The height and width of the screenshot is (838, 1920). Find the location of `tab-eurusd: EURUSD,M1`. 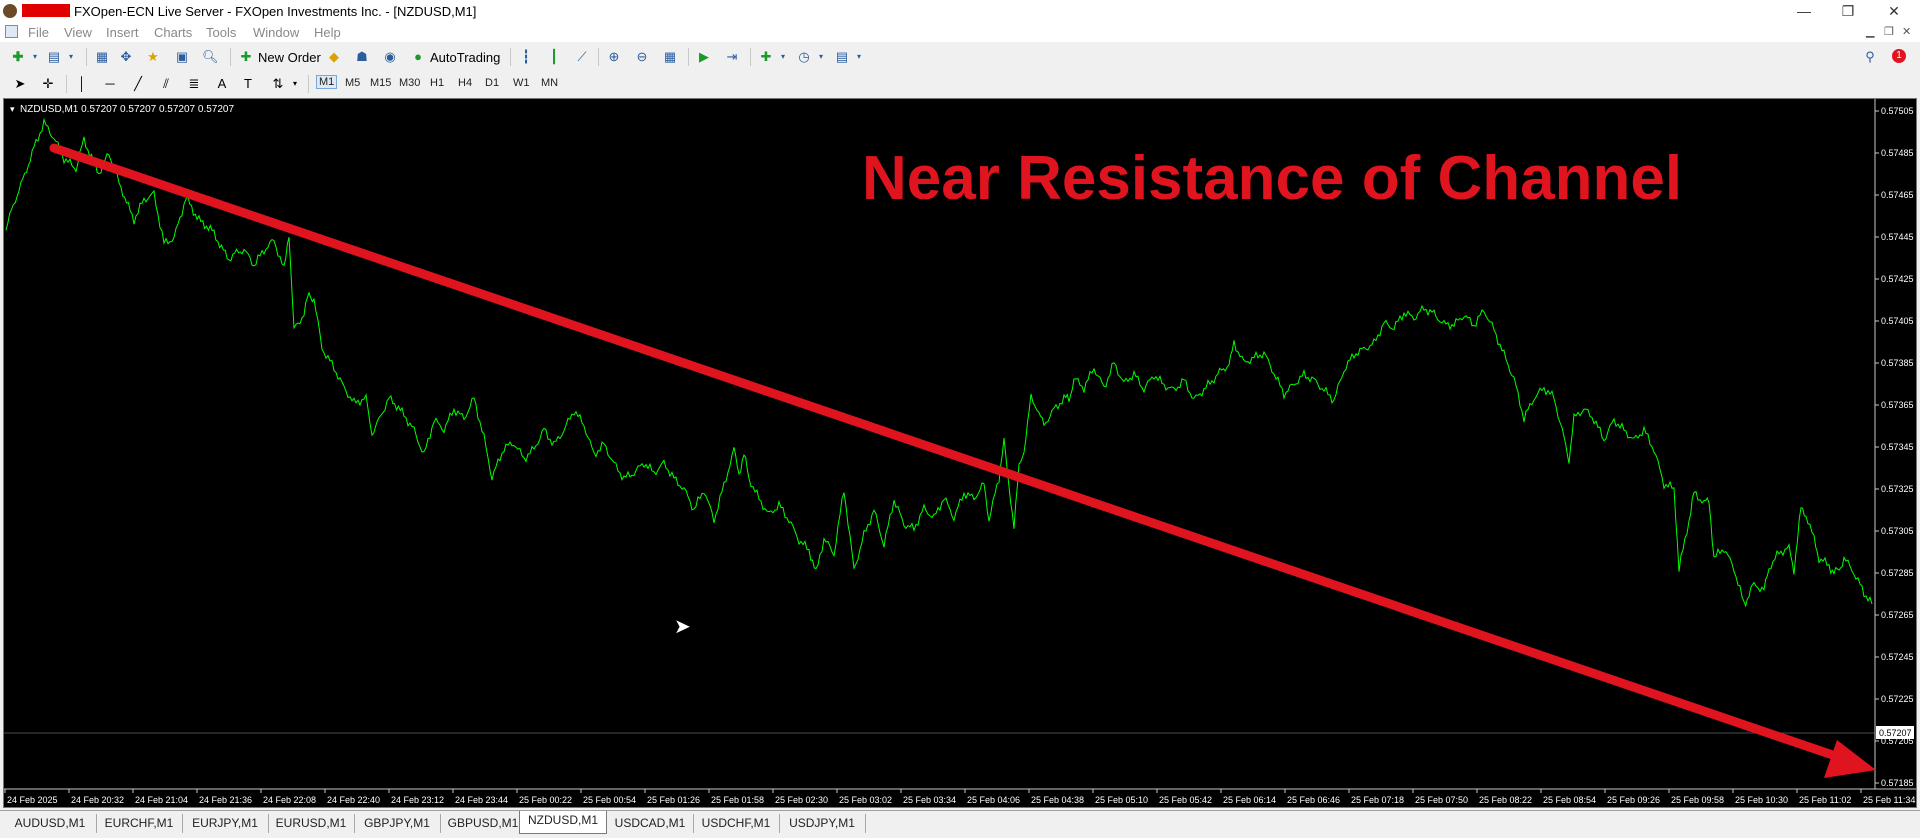

tab-eurusd: EURUSD,M1 is located at coordinates (311, 823).